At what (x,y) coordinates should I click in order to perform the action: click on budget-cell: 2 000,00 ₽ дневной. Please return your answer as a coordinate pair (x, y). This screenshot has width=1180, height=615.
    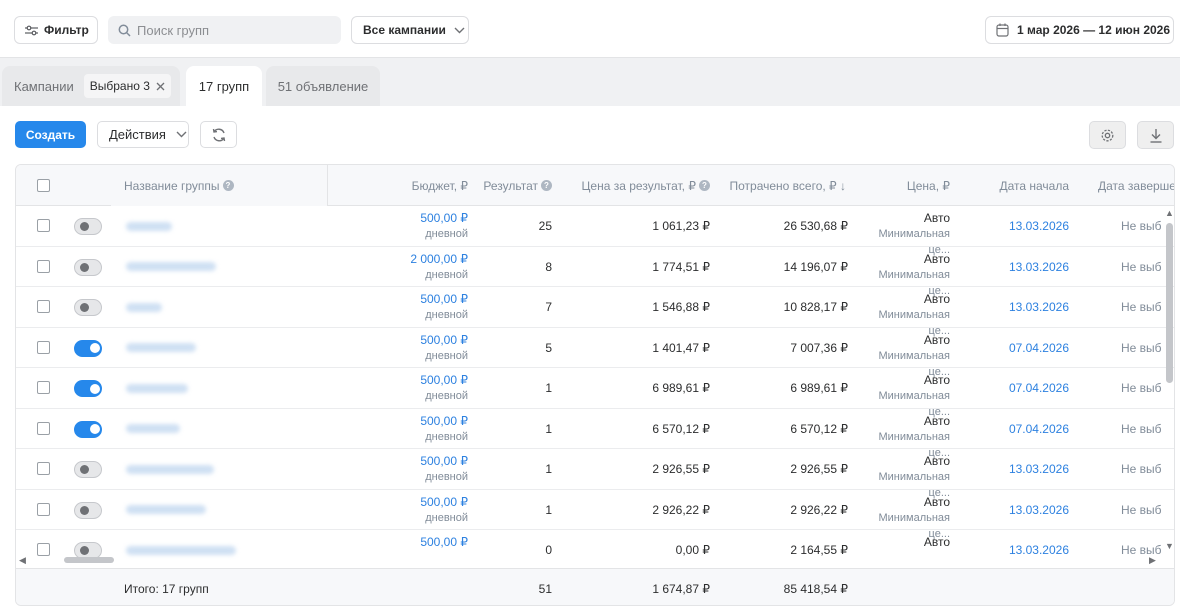
    Looking at the image, I should click on (422, 267).